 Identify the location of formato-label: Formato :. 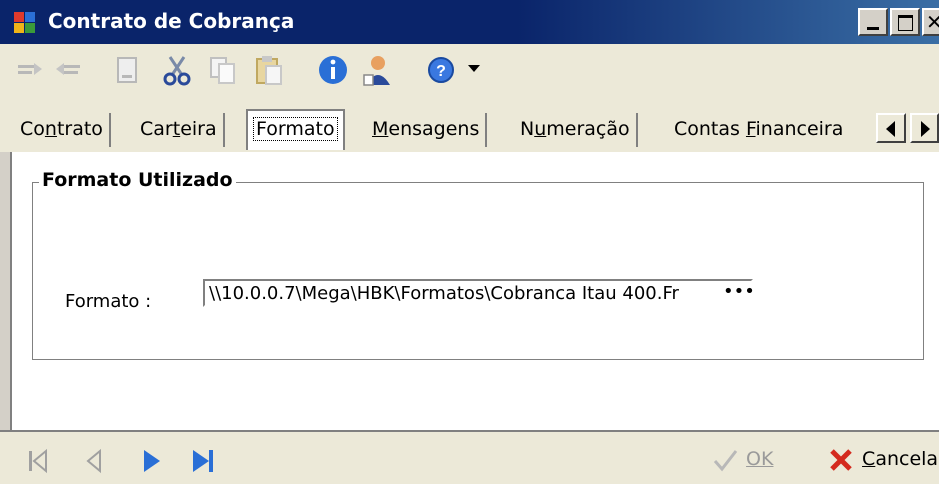
(108, 301).